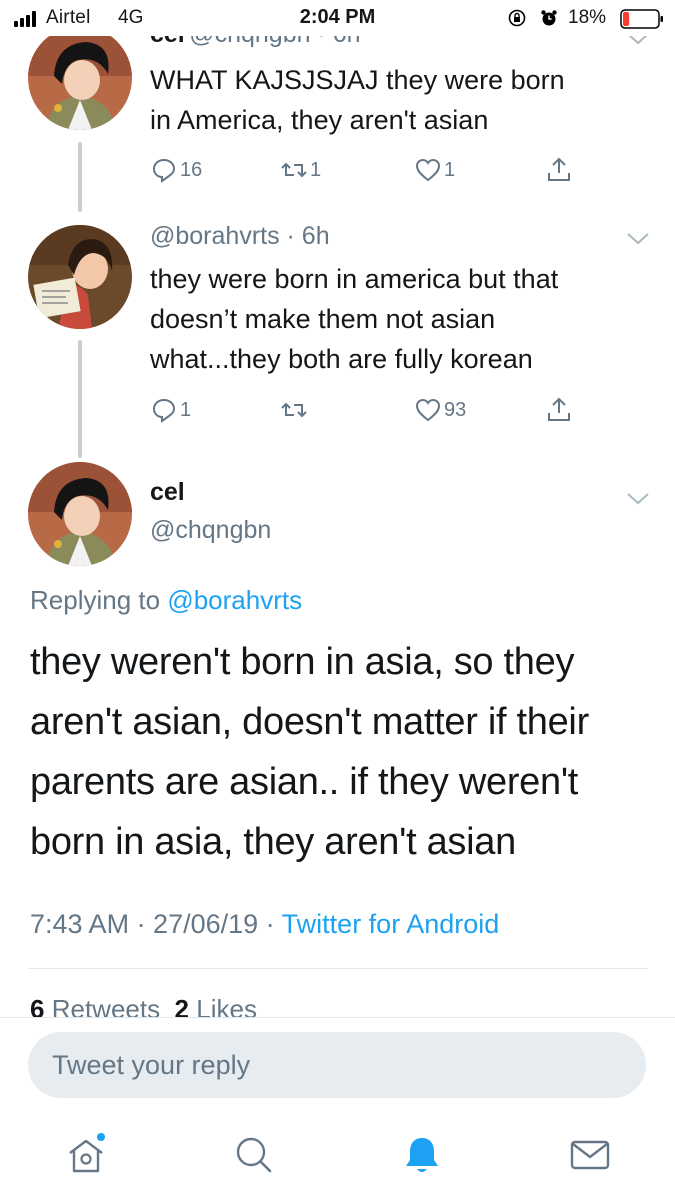 This screenshot has height=1200, width=675. What do you see at coordinates (590, 1155) in the screenshot?
I see `messages-icon` at bounding box center [590, 1155].